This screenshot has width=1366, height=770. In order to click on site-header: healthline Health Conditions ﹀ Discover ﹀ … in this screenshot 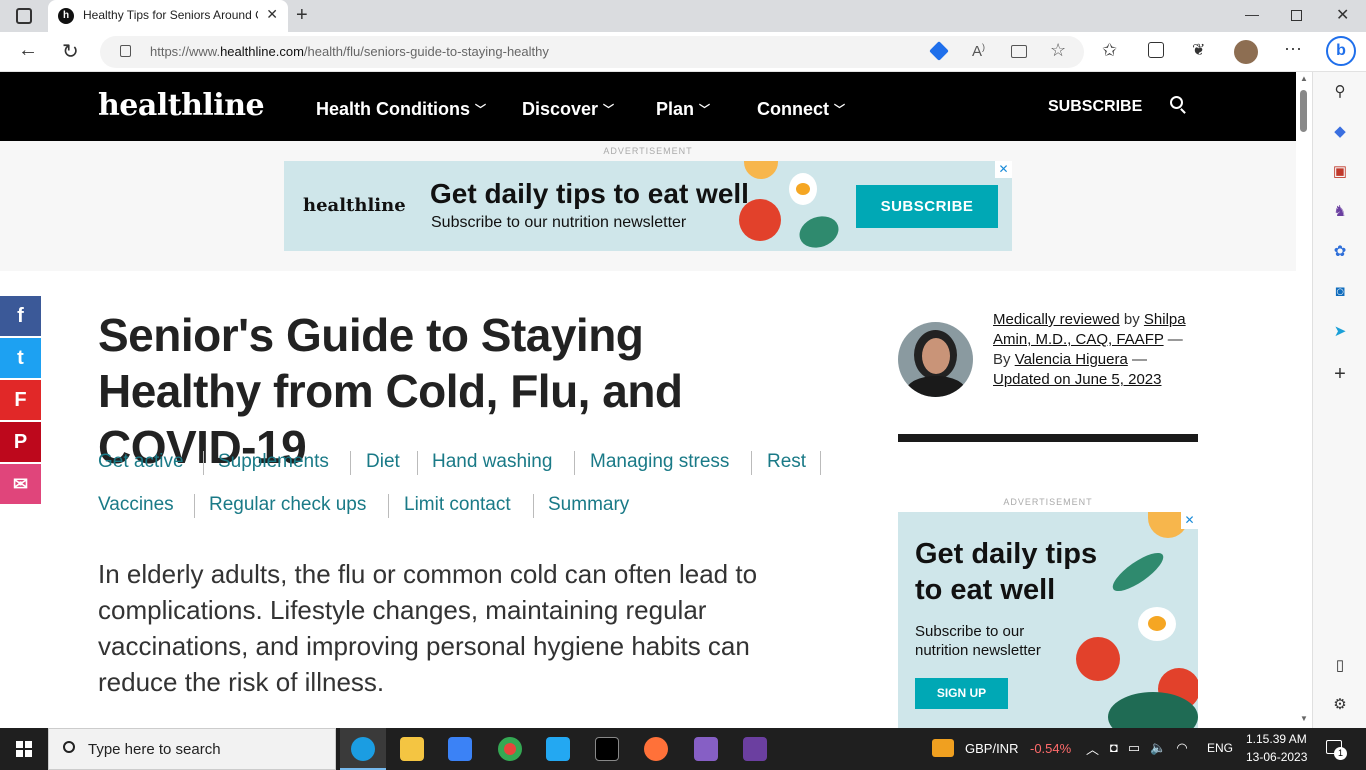, I will do `click(648, 106)`.